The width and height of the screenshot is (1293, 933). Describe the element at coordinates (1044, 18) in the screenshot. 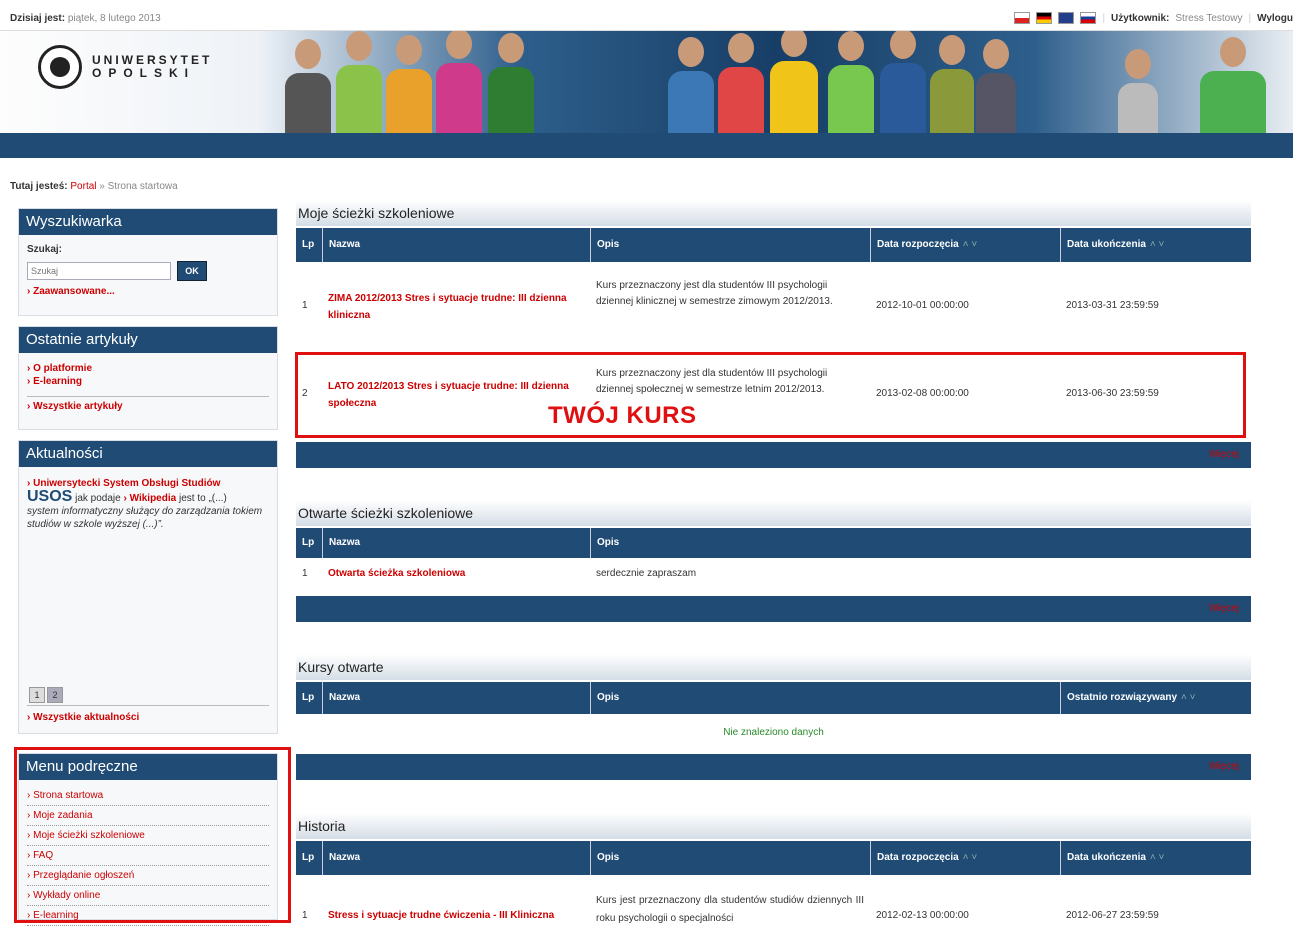

I see `flag-de-icon` at that location.